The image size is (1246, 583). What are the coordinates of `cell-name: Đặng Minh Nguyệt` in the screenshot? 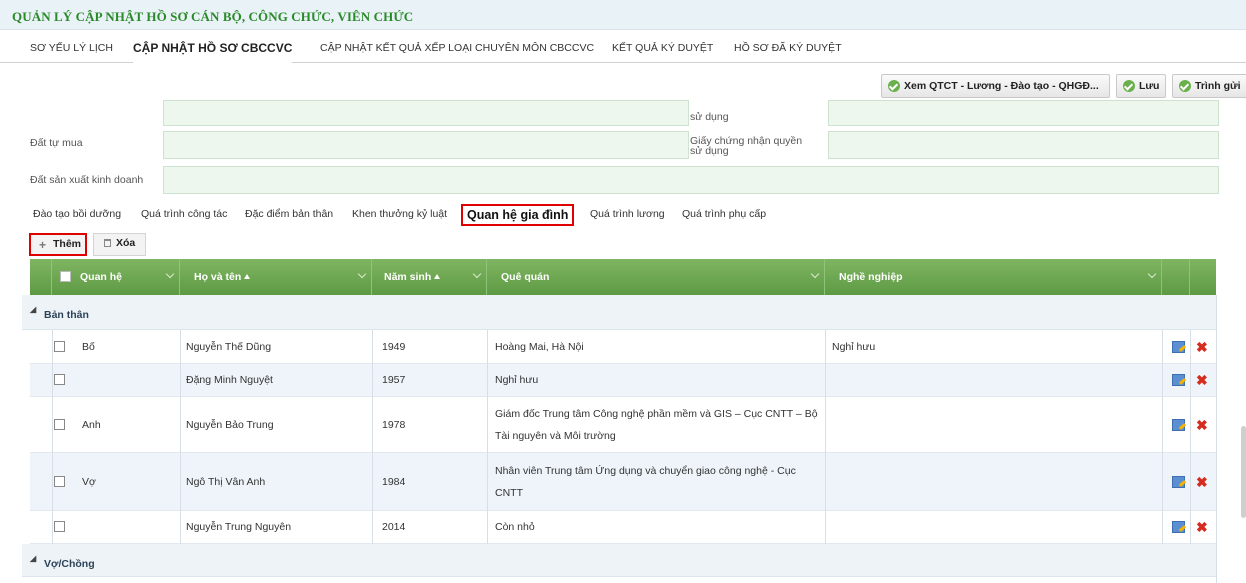 It's located at (229, 380).